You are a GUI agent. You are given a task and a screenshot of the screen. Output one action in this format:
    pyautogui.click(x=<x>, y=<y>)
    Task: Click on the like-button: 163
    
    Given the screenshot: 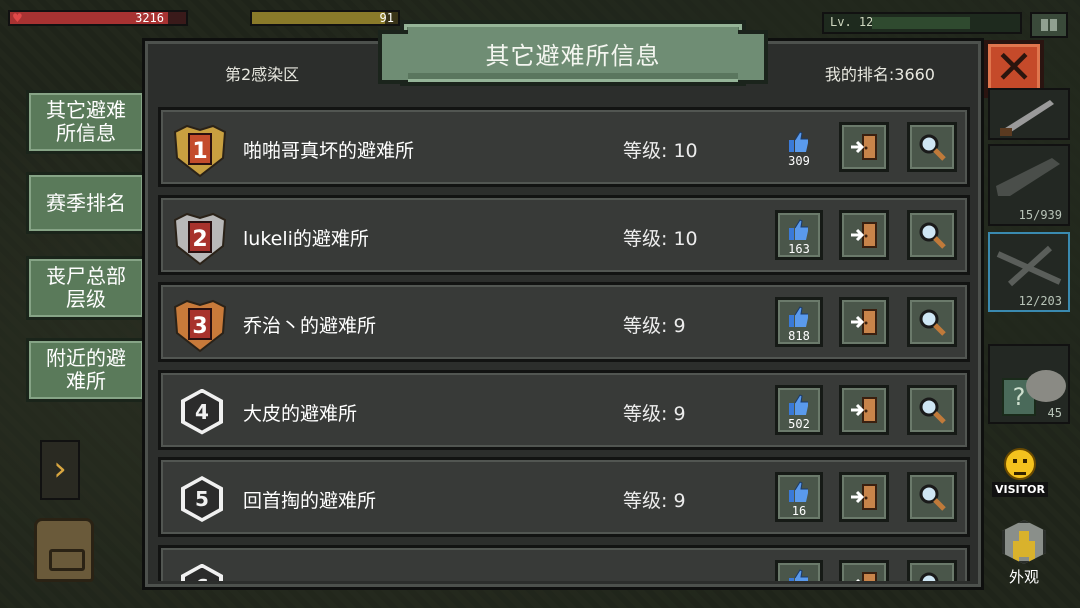 What is the action you would take?
    pyautogui.click(x=799, y=234)
    